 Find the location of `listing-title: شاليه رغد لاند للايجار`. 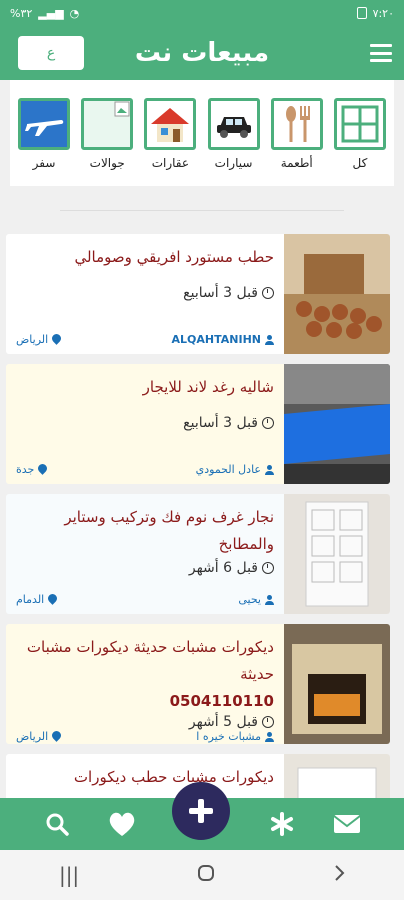

listing-title: شاليه رغد لاند للايجار is located at coordinates (208, 387).